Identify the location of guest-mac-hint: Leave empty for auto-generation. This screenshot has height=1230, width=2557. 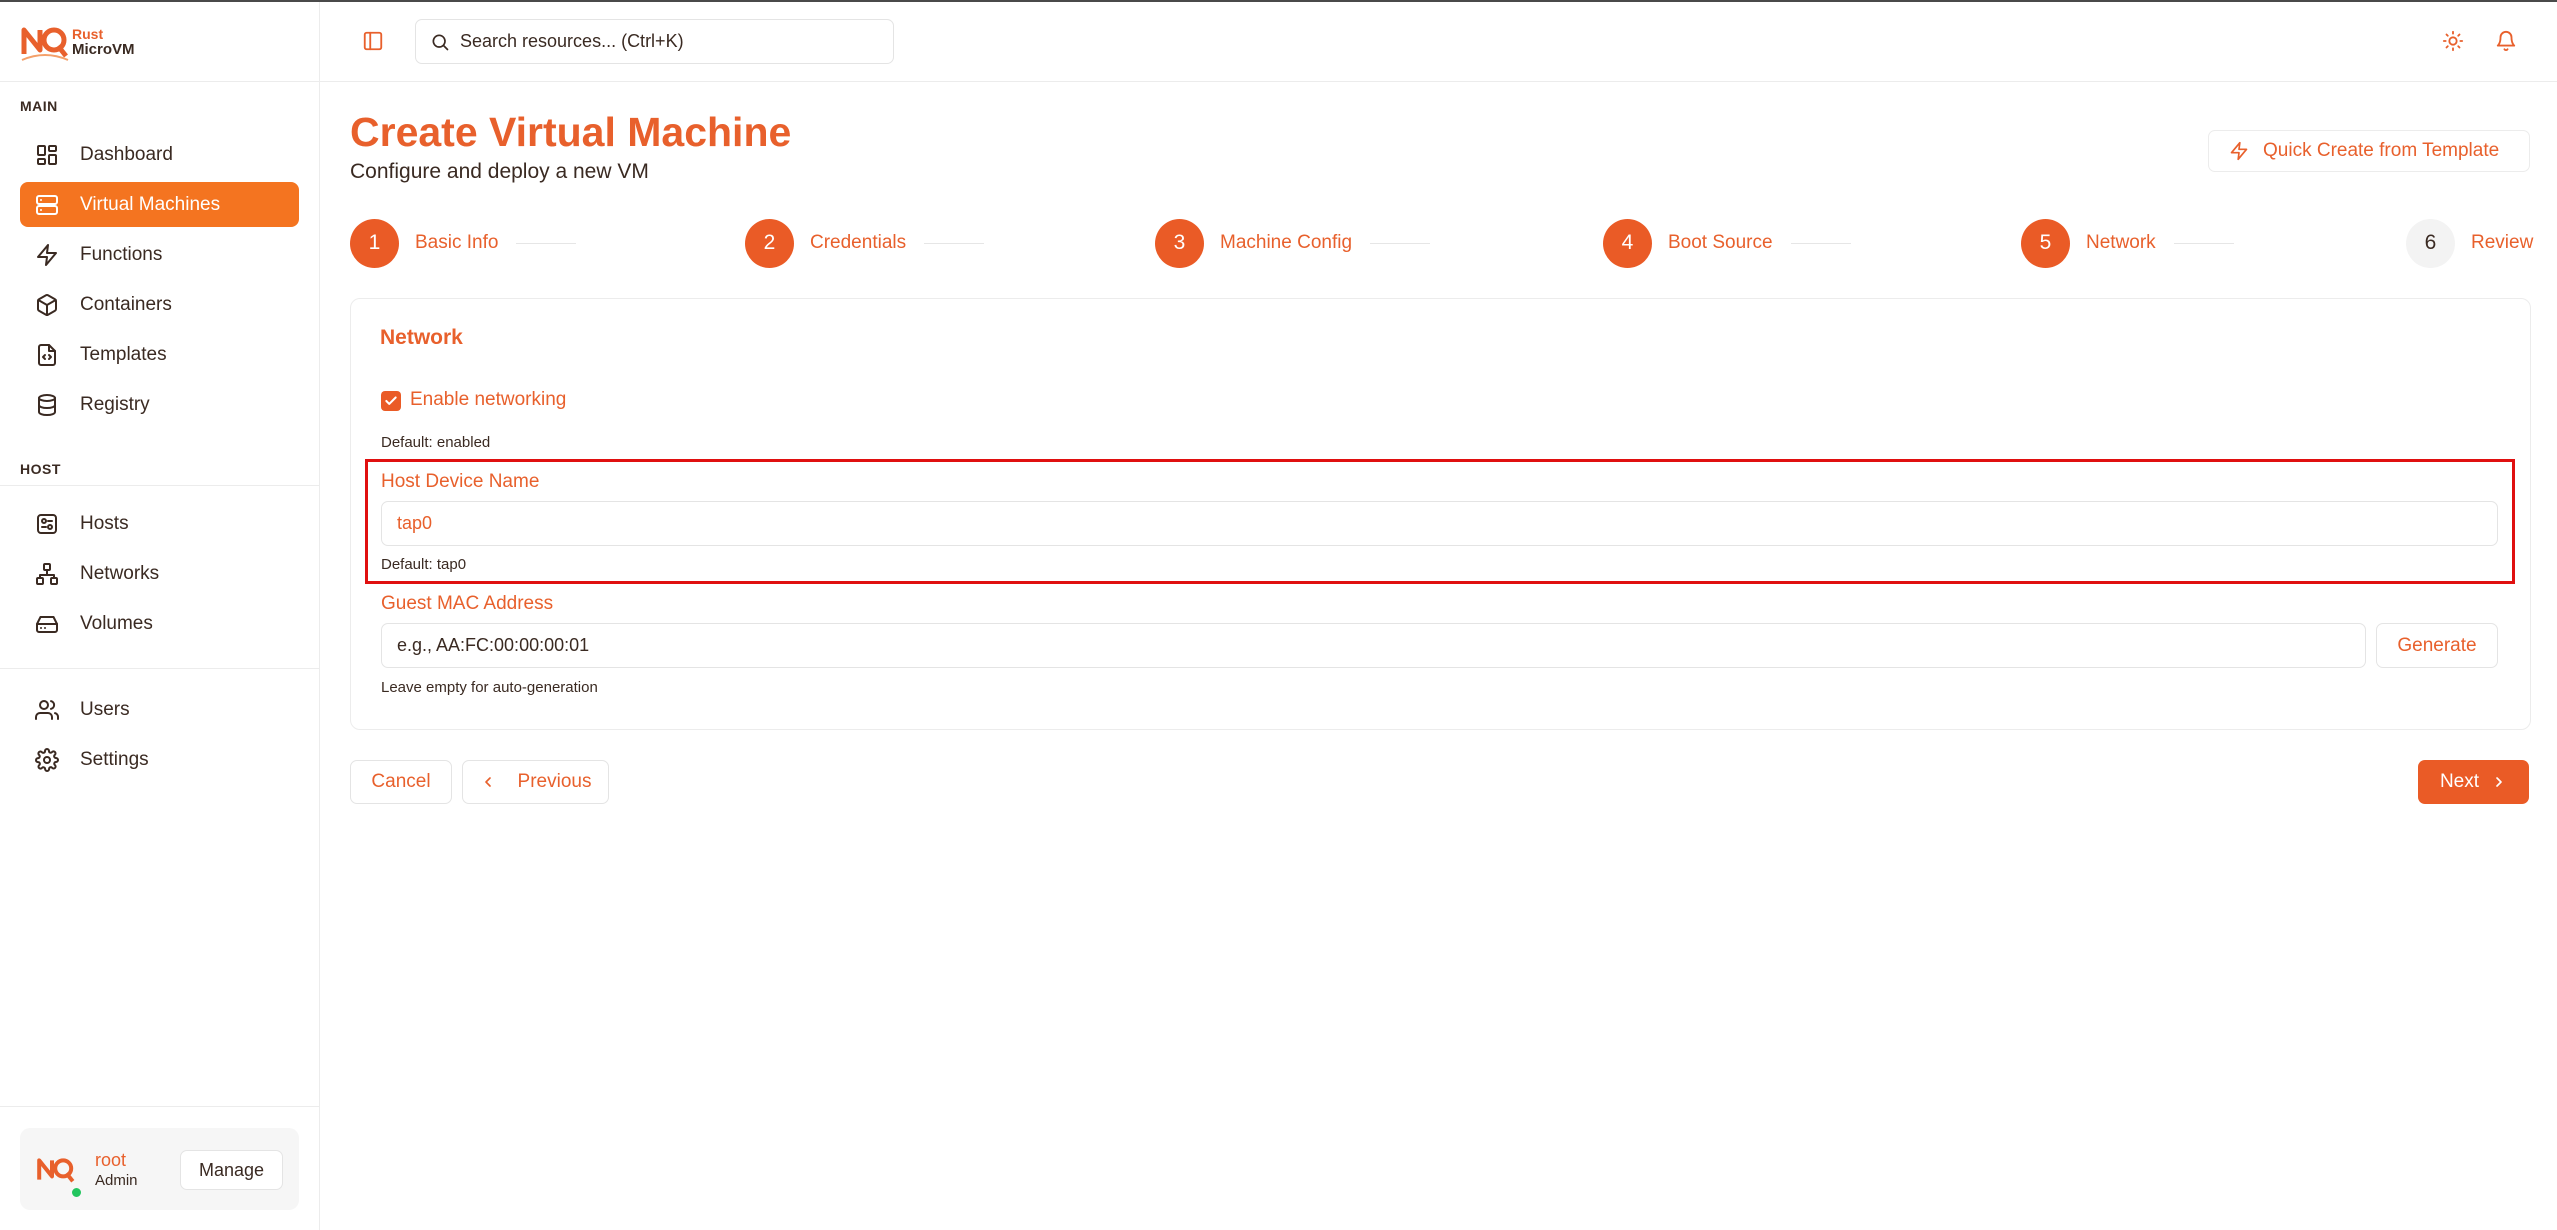
(489, 687).